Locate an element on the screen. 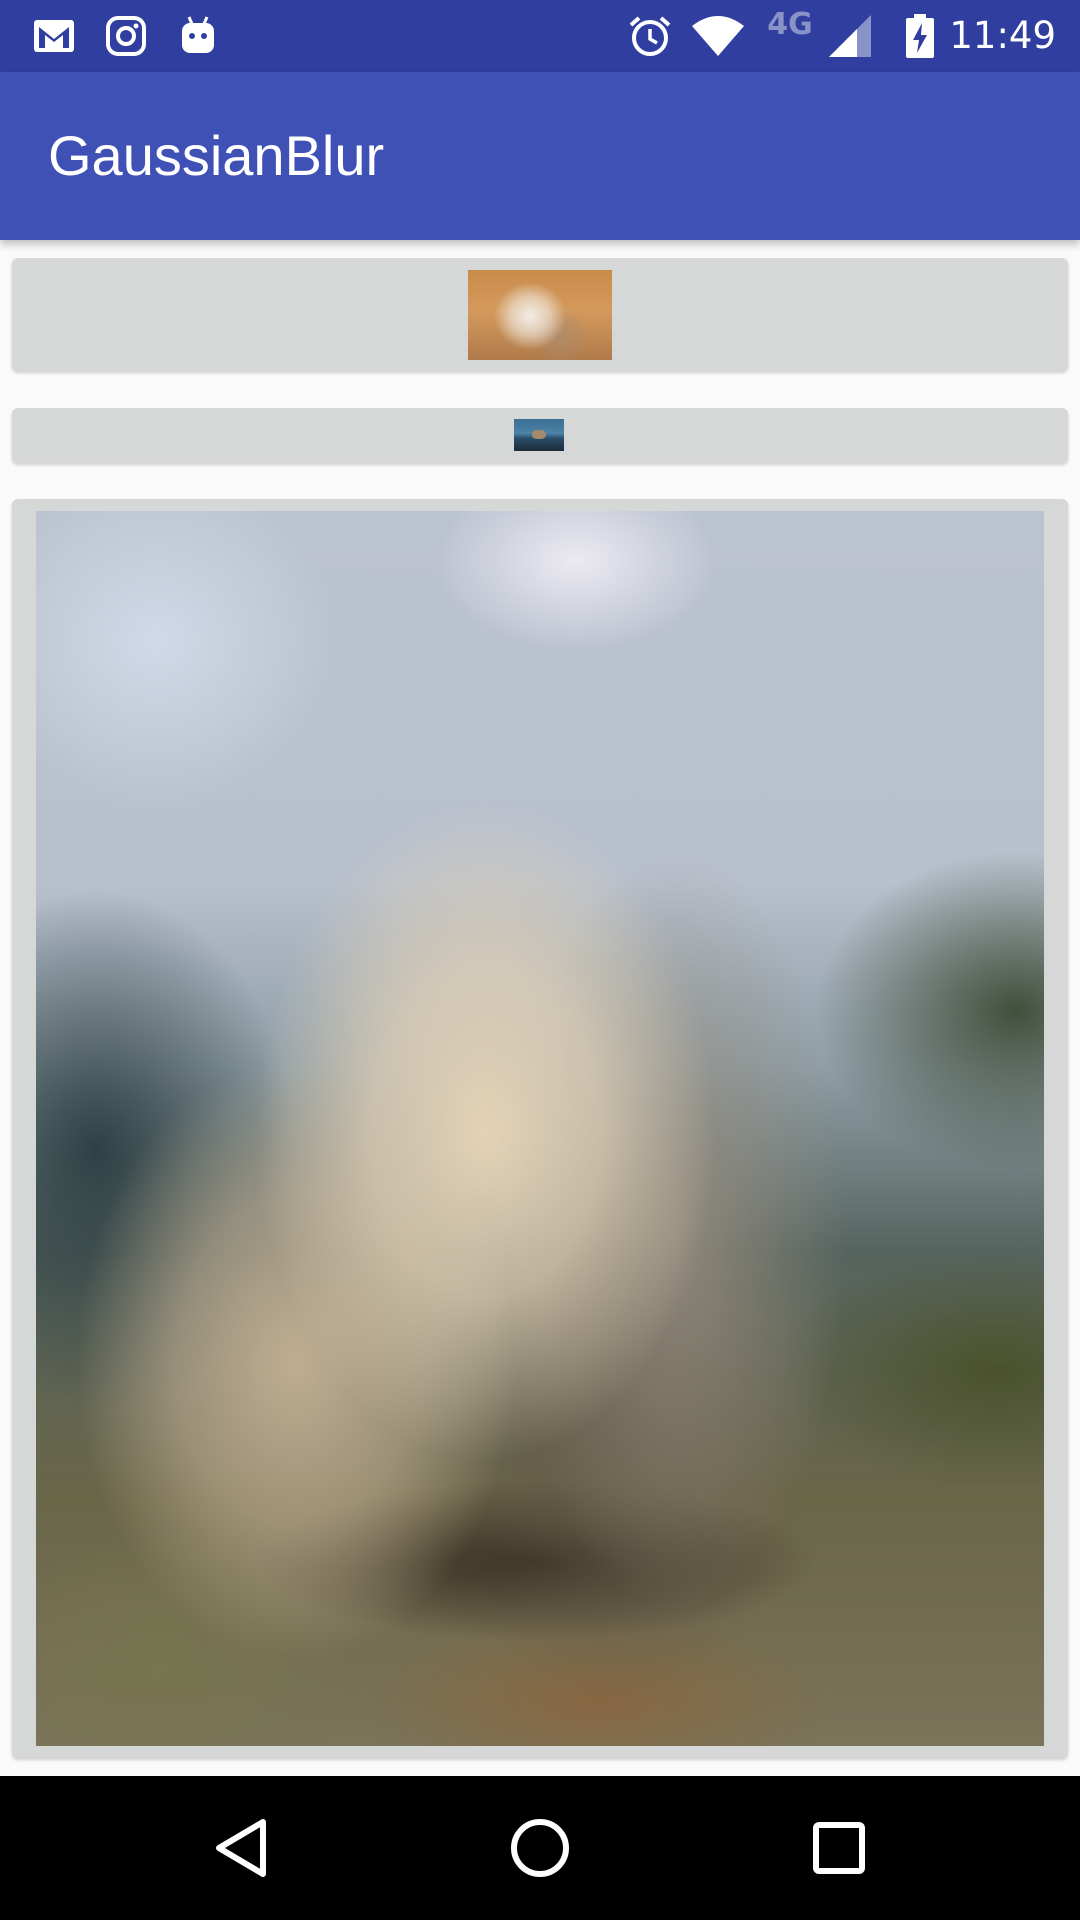  dog-figure is located at coordinates (539, 434).